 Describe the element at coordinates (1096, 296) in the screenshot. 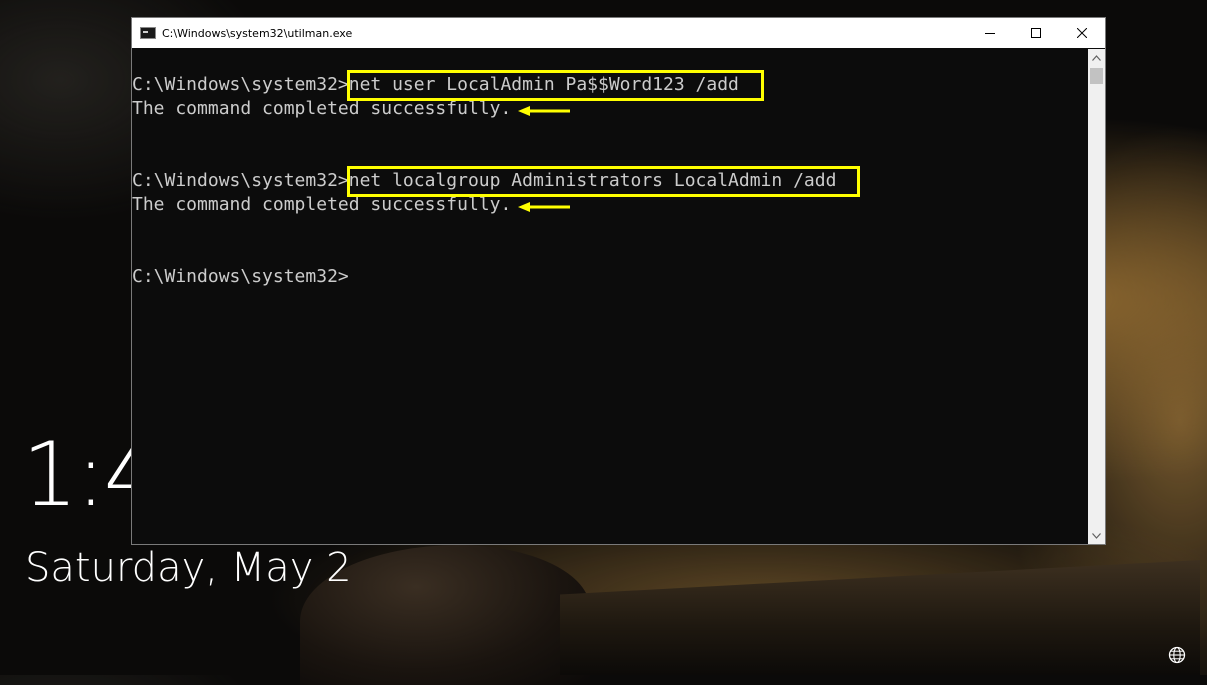

I see `vertical-scrollbar` at that location.